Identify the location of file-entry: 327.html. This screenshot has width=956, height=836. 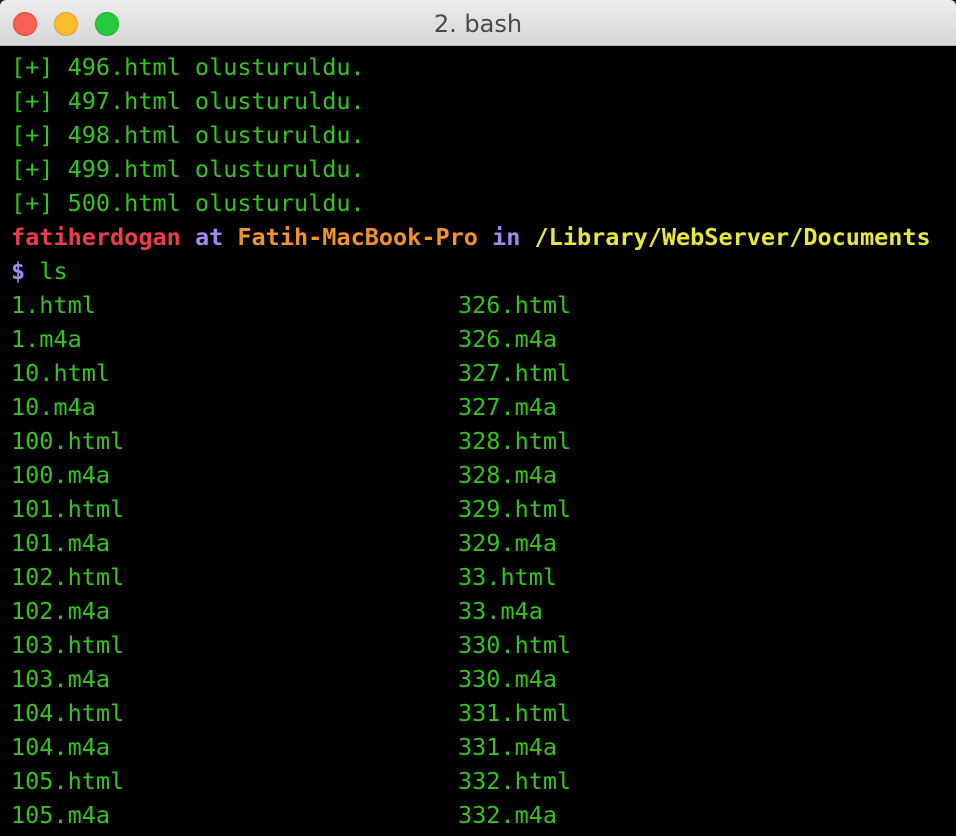
(515, 373).